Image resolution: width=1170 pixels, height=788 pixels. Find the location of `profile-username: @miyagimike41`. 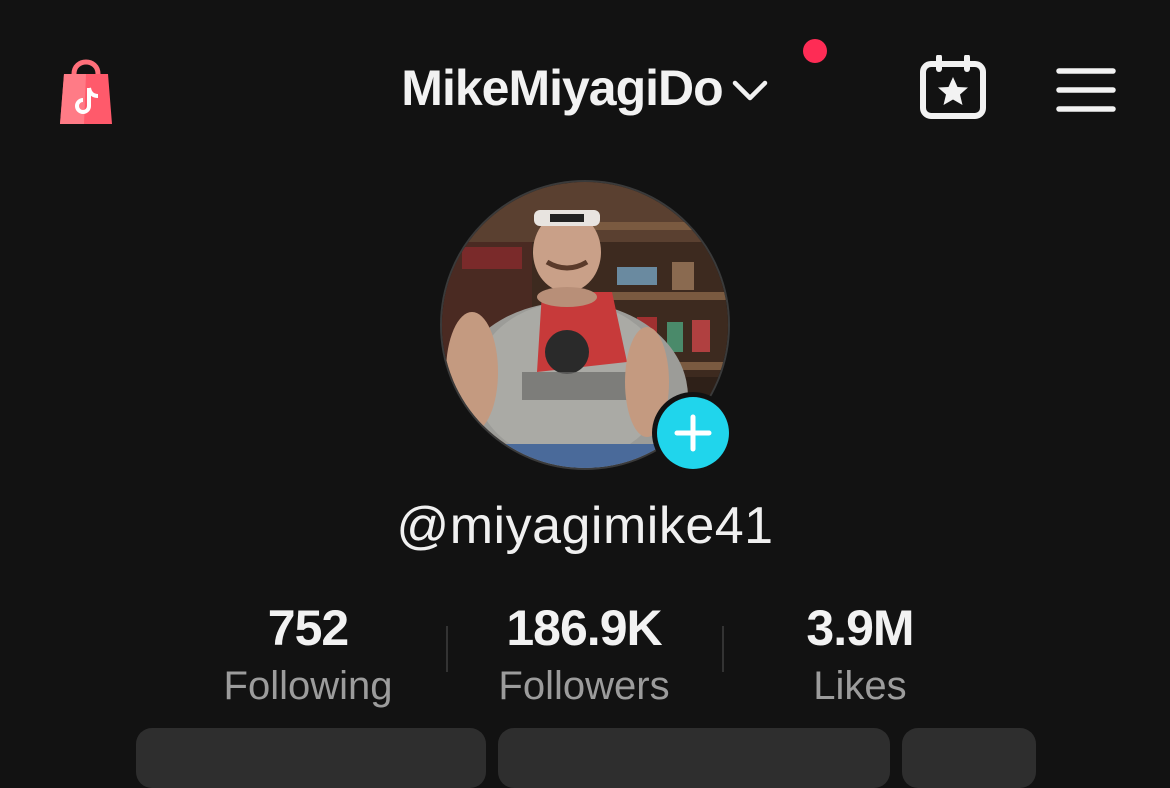

profile-username: @miyagimike41 is located at coordinates (585, 526).